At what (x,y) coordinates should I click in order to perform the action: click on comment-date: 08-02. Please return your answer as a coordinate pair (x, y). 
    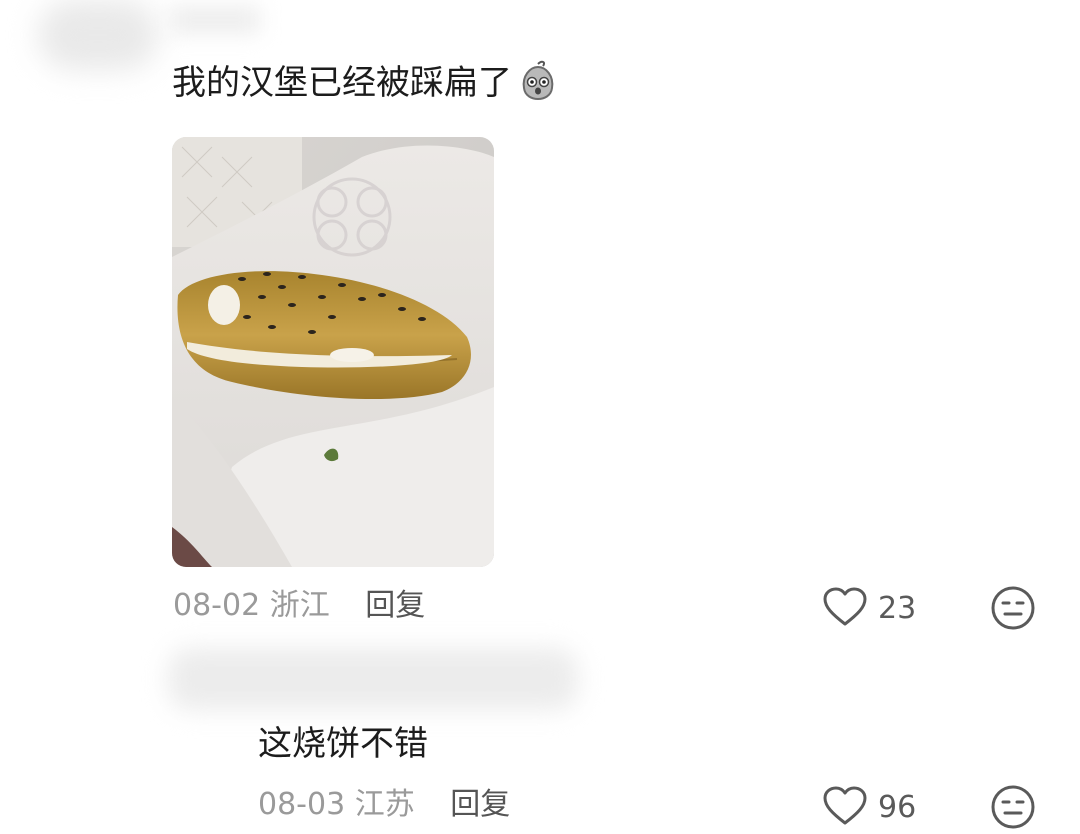
    Looking at the image, I should click on (217, 605).